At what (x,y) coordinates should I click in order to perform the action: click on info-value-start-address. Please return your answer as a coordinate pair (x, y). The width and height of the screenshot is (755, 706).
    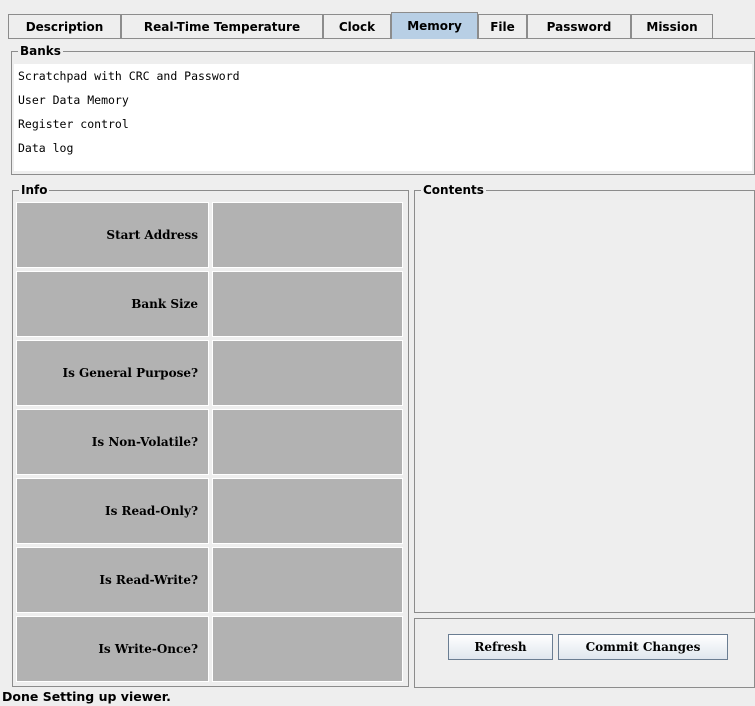
    Looking at the image, I should click on (307, 235).